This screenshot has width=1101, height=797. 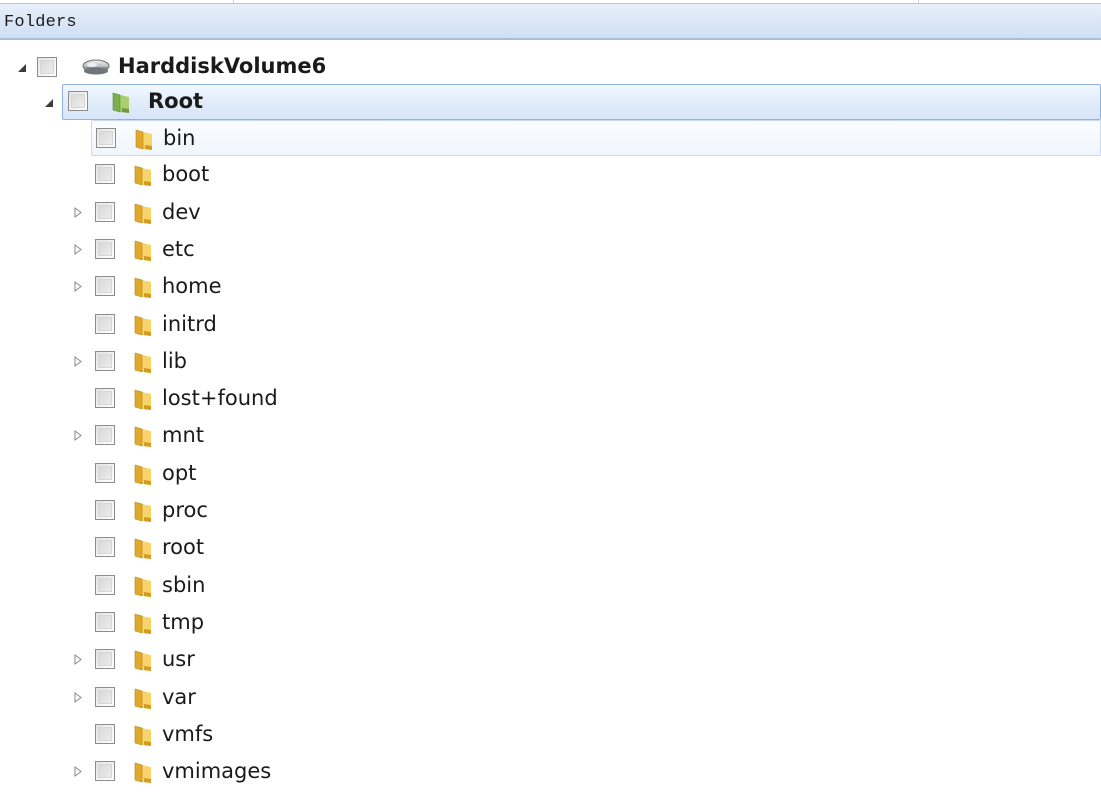 I want to click on tree-node-folder: home, so click(x=550, y=287).